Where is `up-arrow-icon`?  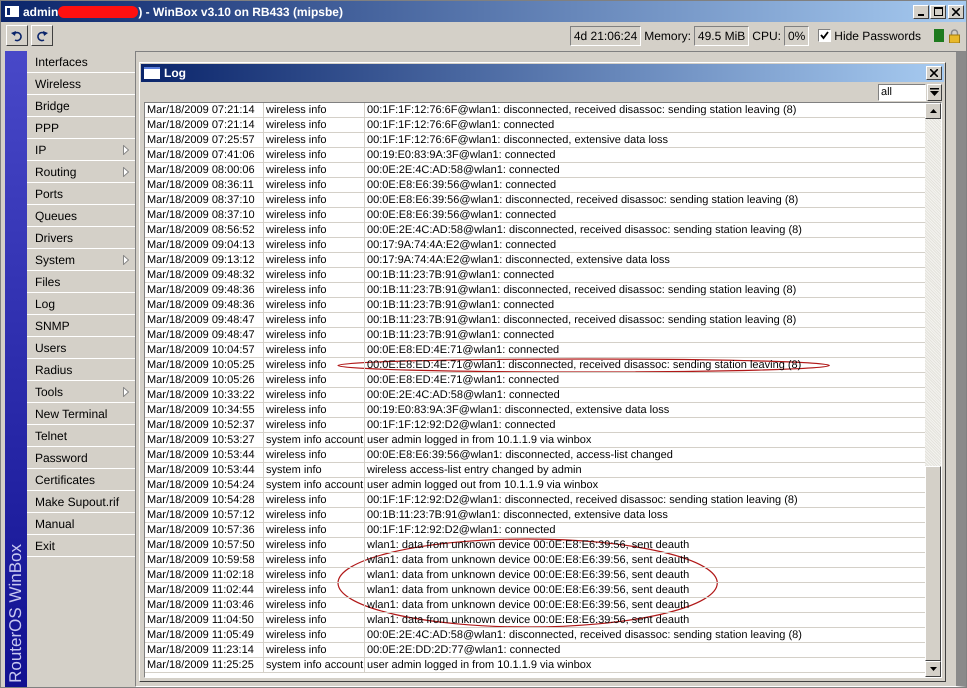 up-arrow-icon is located at coordinates (933, 111).